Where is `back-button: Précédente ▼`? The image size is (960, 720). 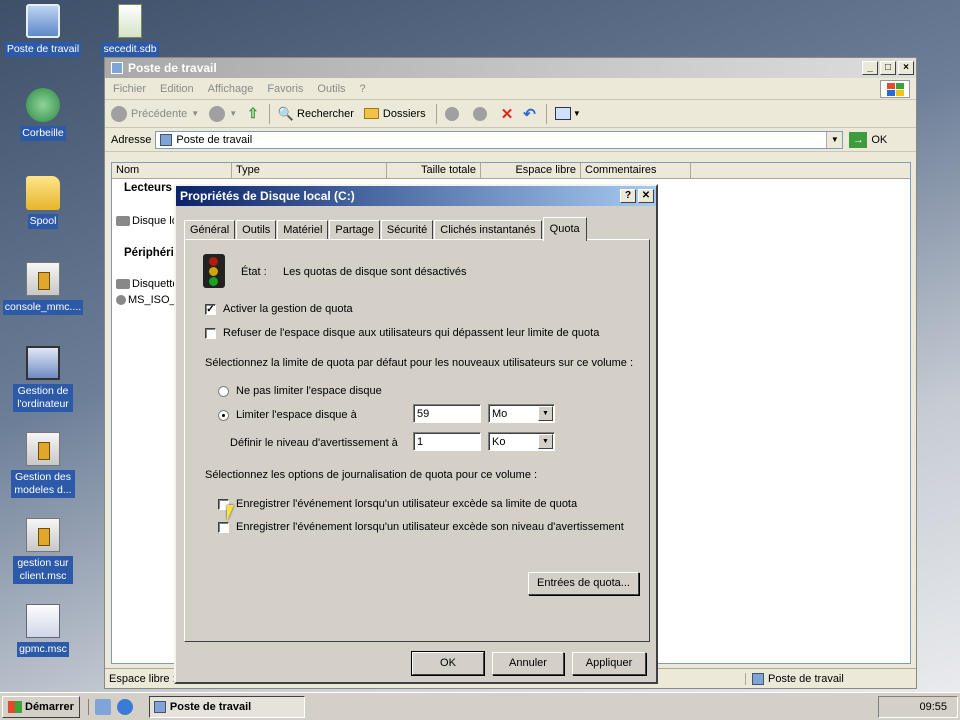 back-button: Précédente ▼ is located at coordinates (155, 113).